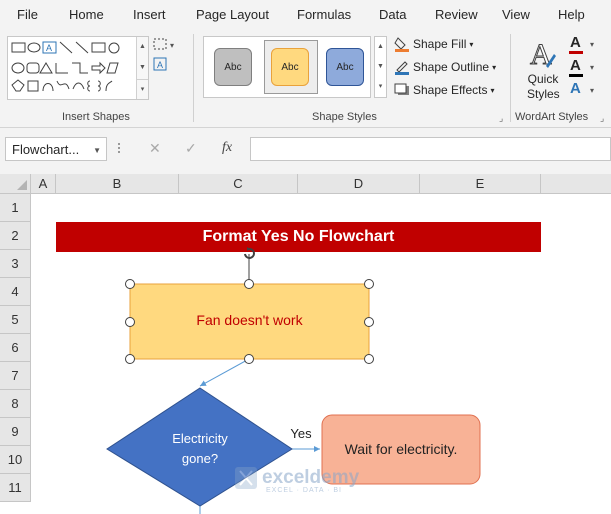  What do you see at coordinates (232, 14) in the screenshot?
I see `menu-page-layout: Page Layout` at bounding box center [232, 14].